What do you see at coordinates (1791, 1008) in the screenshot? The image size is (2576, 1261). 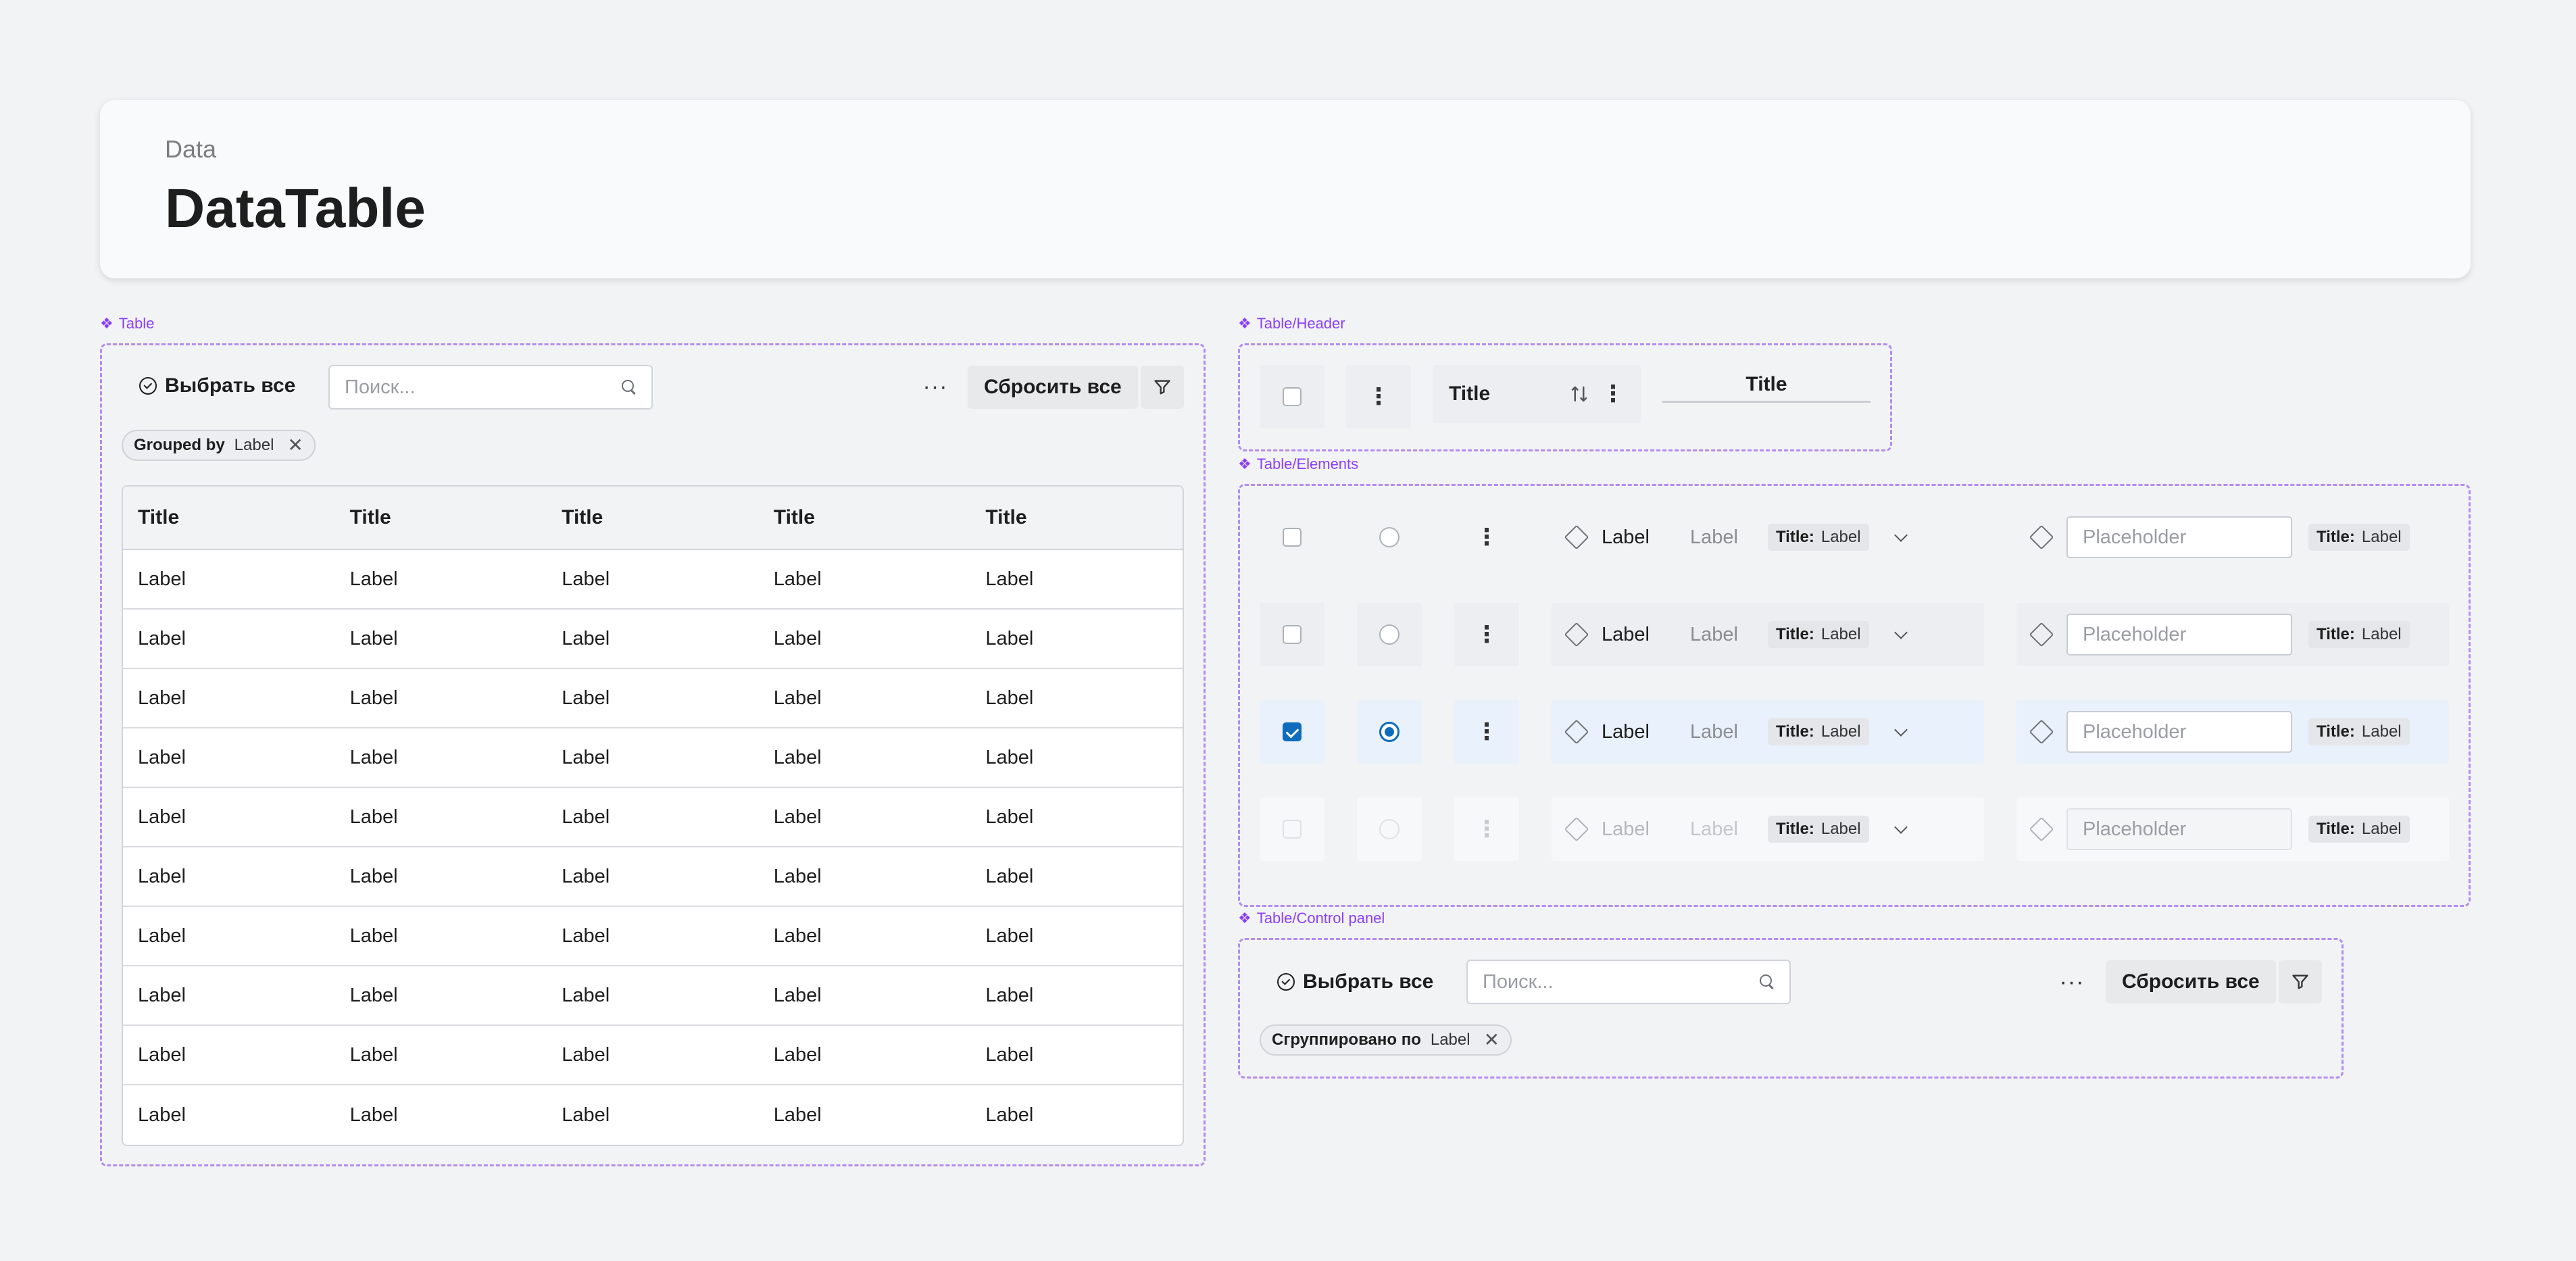 I see `control-panel-frame` at bounding box center [1791, 1008].